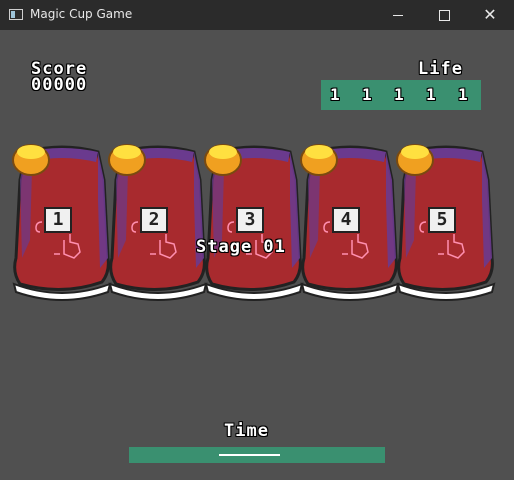 The image size is (514, 480). I want to click on cup-4: 4, so click(350, 240).